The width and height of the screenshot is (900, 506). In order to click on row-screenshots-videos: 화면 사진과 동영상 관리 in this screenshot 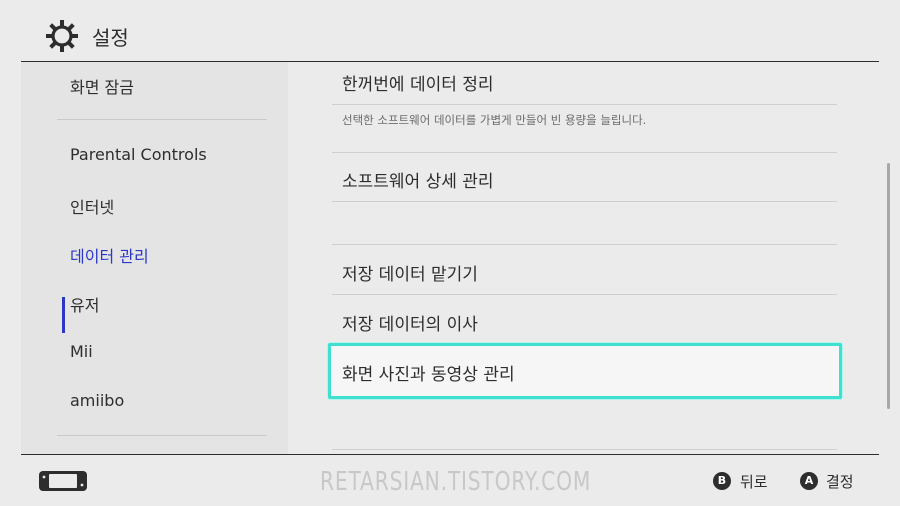, I will do `click(428, 372)`.